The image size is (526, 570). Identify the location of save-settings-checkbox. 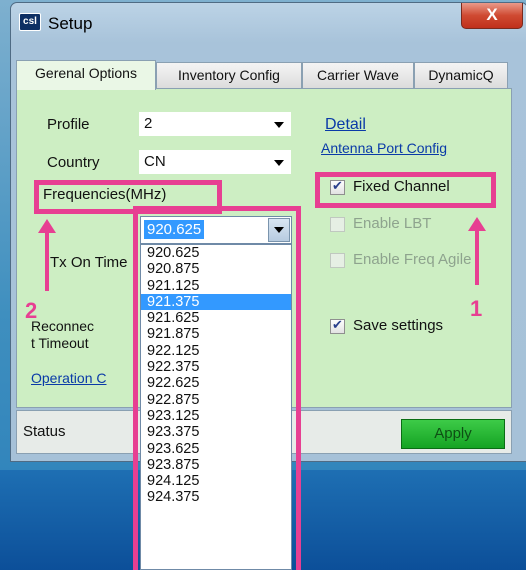
(337, 325).